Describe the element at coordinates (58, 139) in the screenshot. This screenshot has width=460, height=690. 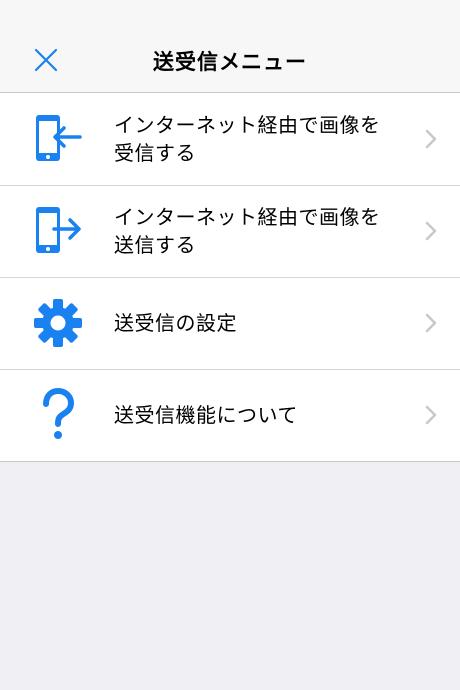
I see `phone-receive-icon` at that location.